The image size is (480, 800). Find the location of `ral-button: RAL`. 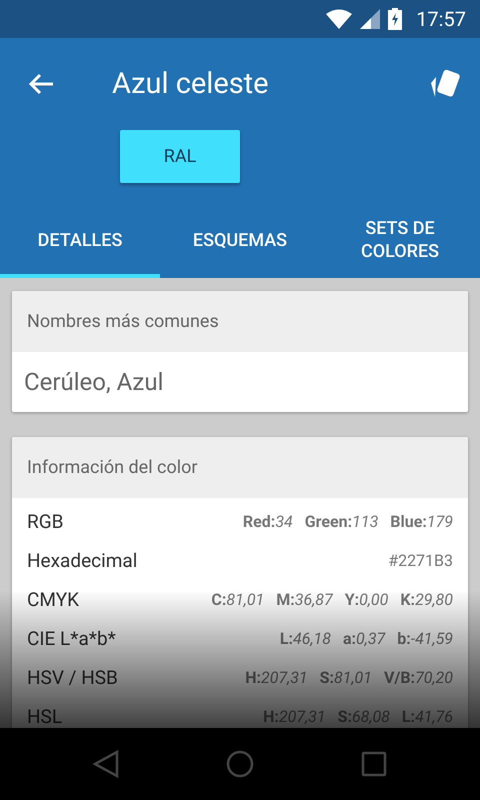

ral-button: RAL is located at coordinates (180, 156).